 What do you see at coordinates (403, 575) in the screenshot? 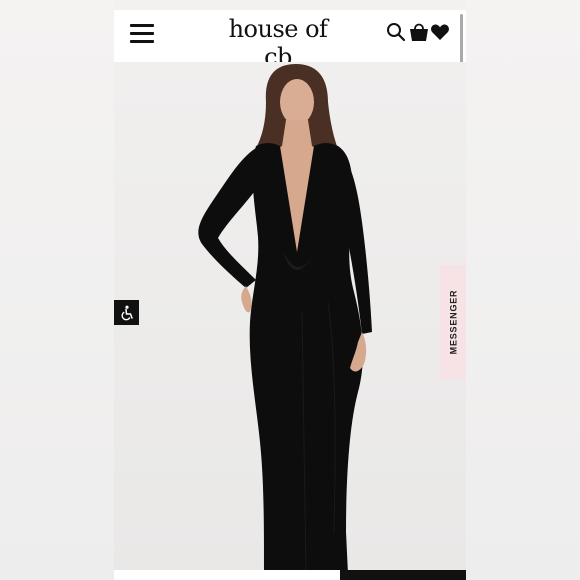
I see `add-to-bag-bar` at bounding box center [403, 575].